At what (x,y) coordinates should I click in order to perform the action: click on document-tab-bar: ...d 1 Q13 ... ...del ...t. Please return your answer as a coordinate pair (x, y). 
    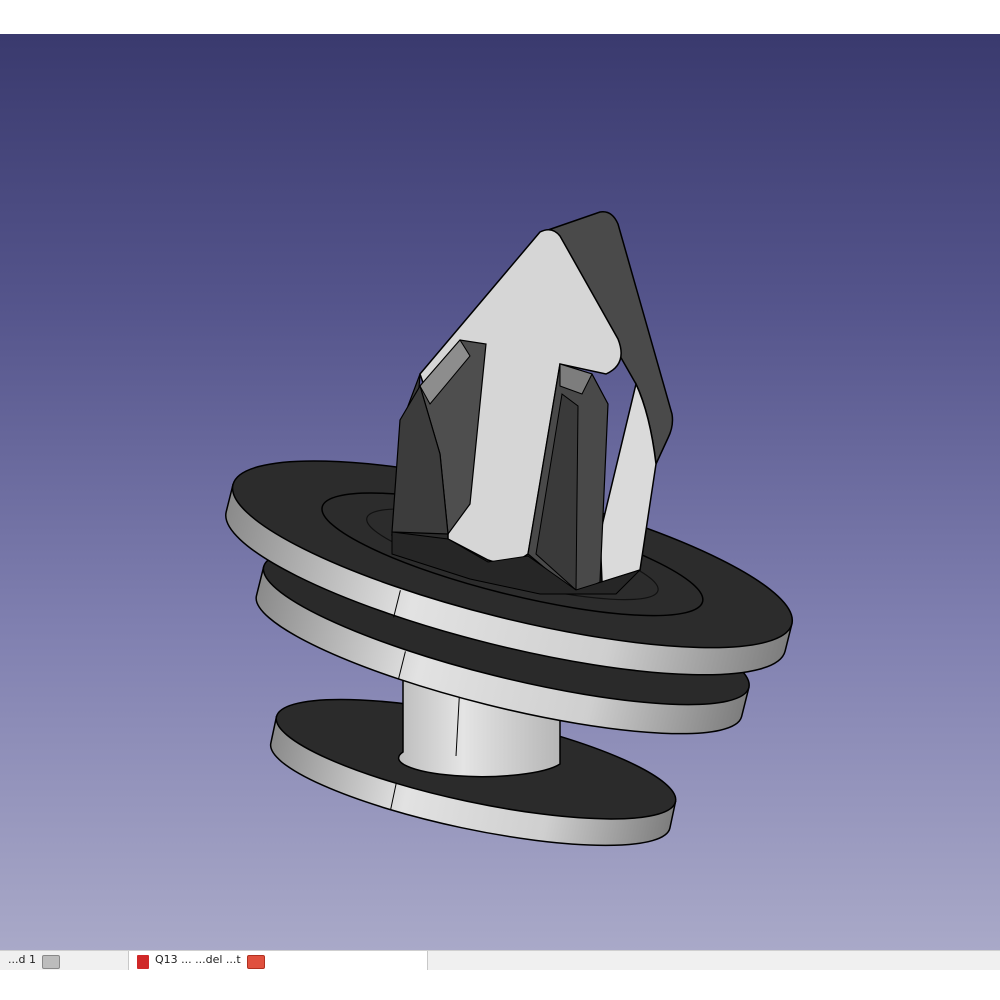
    Looking at the image, I should click on (500, 960).